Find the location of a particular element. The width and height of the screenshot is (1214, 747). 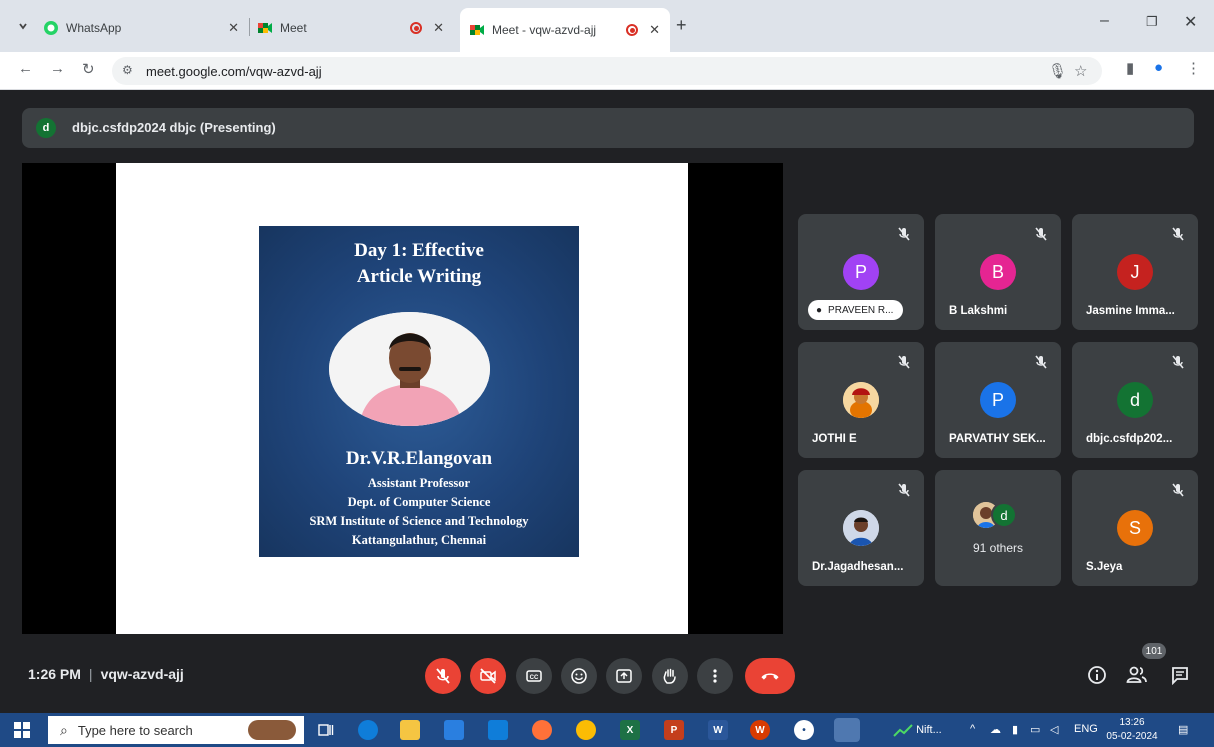

tab-title: WhatsApp is located at coordinates (94, 28).